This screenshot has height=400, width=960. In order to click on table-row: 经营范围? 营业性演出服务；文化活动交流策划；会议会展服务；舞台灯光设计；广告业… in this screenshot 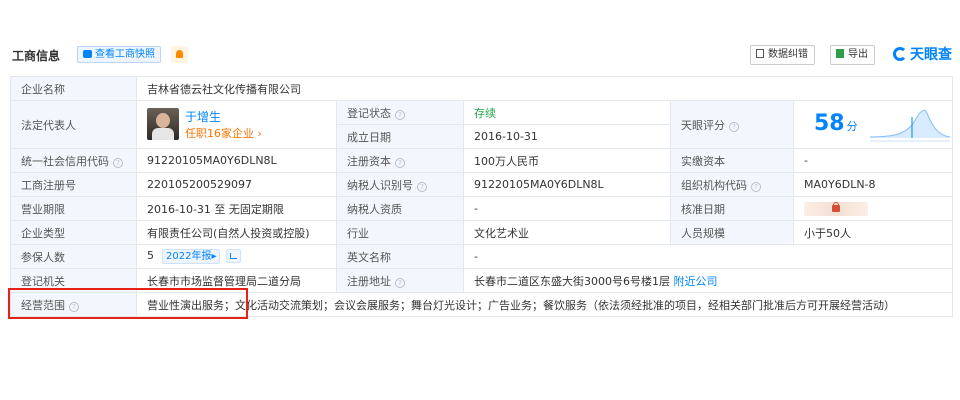, I will do `click(481, 304)`.